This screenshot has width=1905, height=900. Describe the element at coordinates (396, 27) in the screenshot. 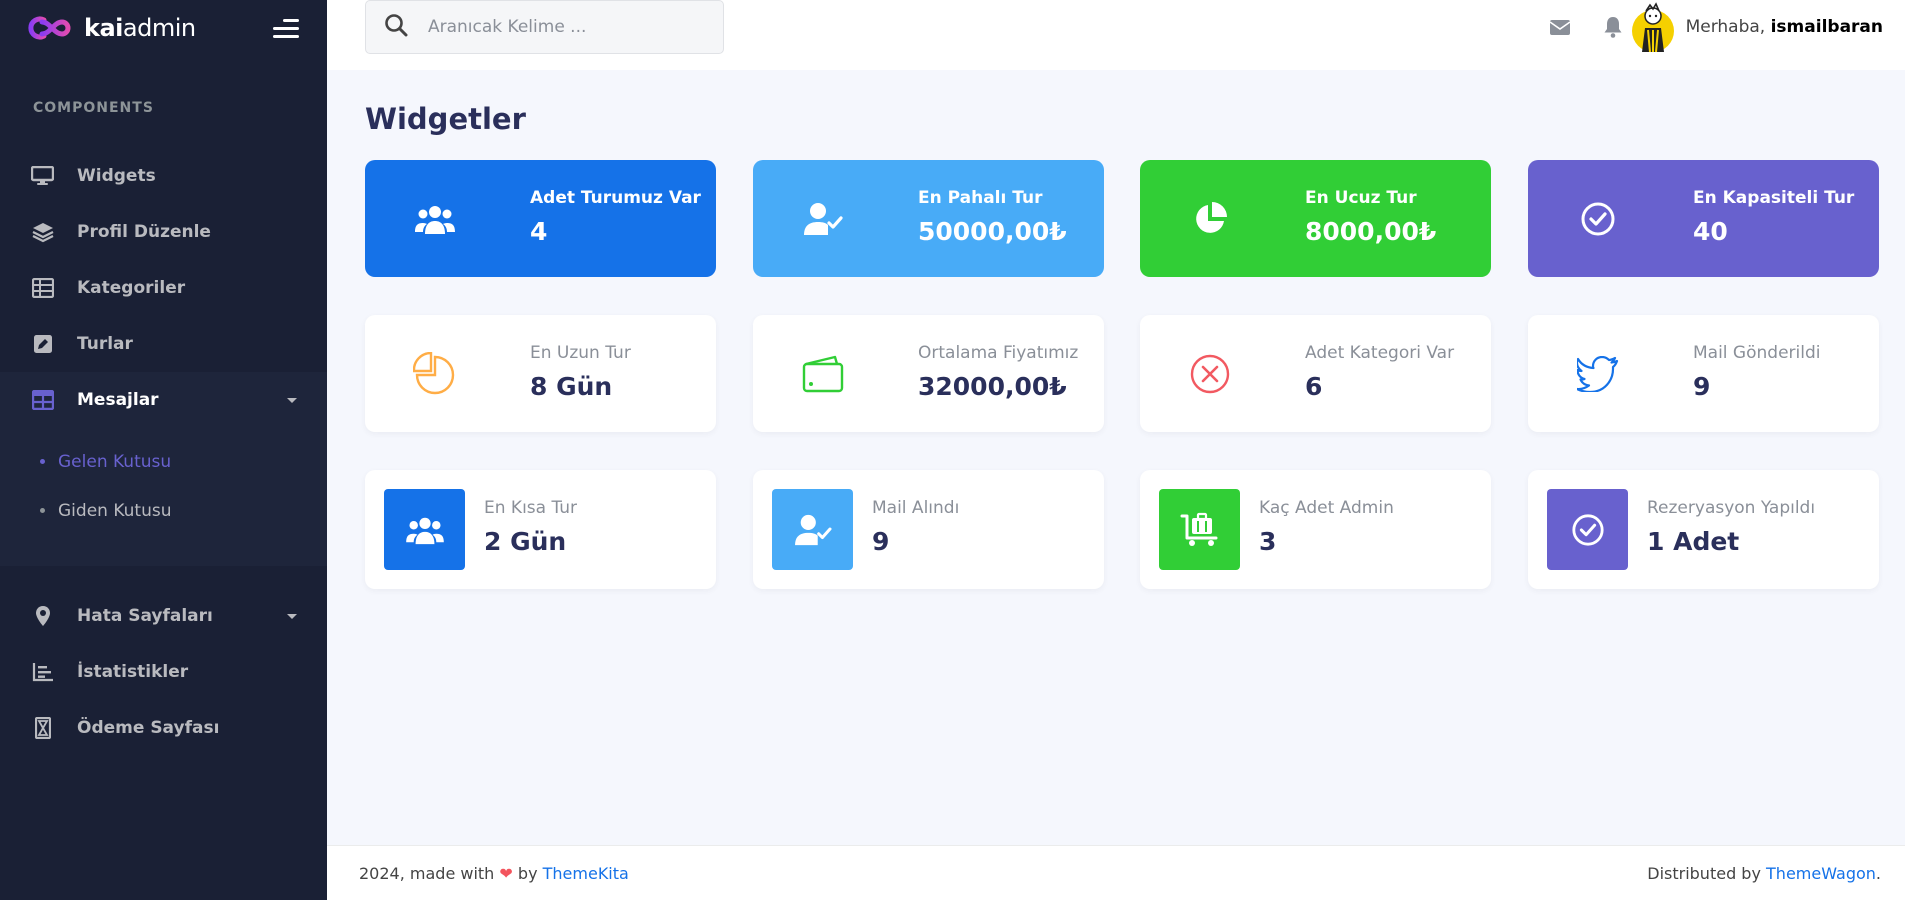

I see `search-icon` at that location.